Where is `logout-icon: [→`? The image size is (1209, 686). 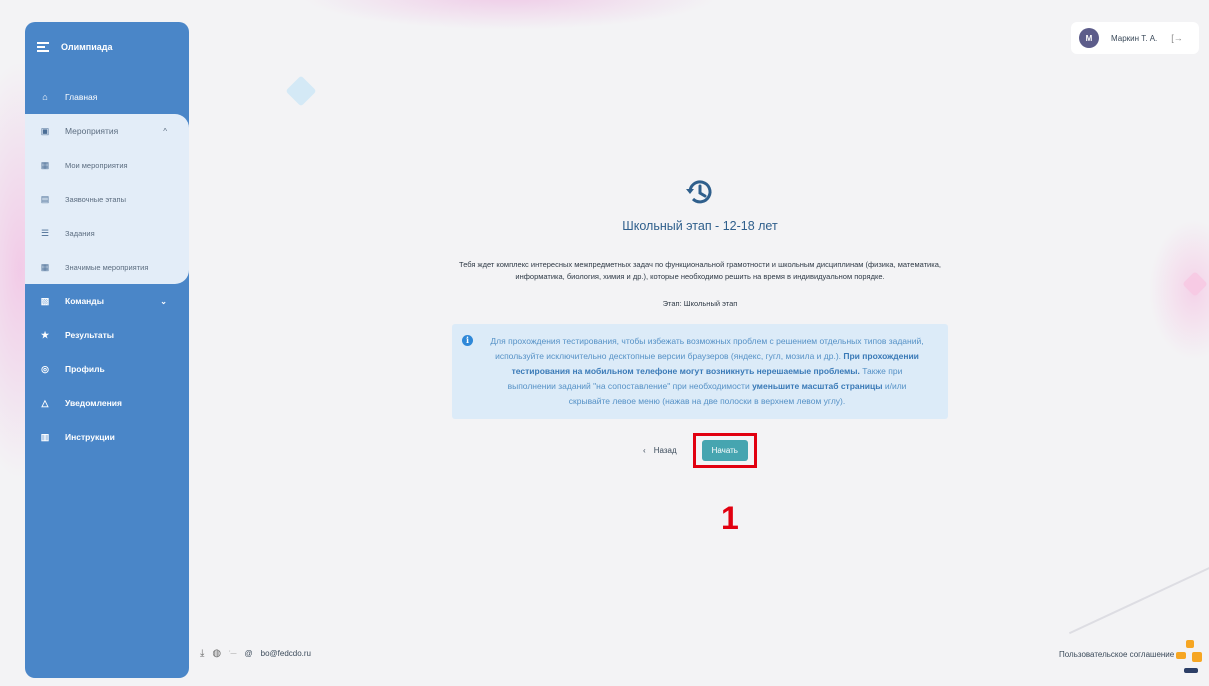 logout-icon: [→ is located at coordinates (1177, 38).